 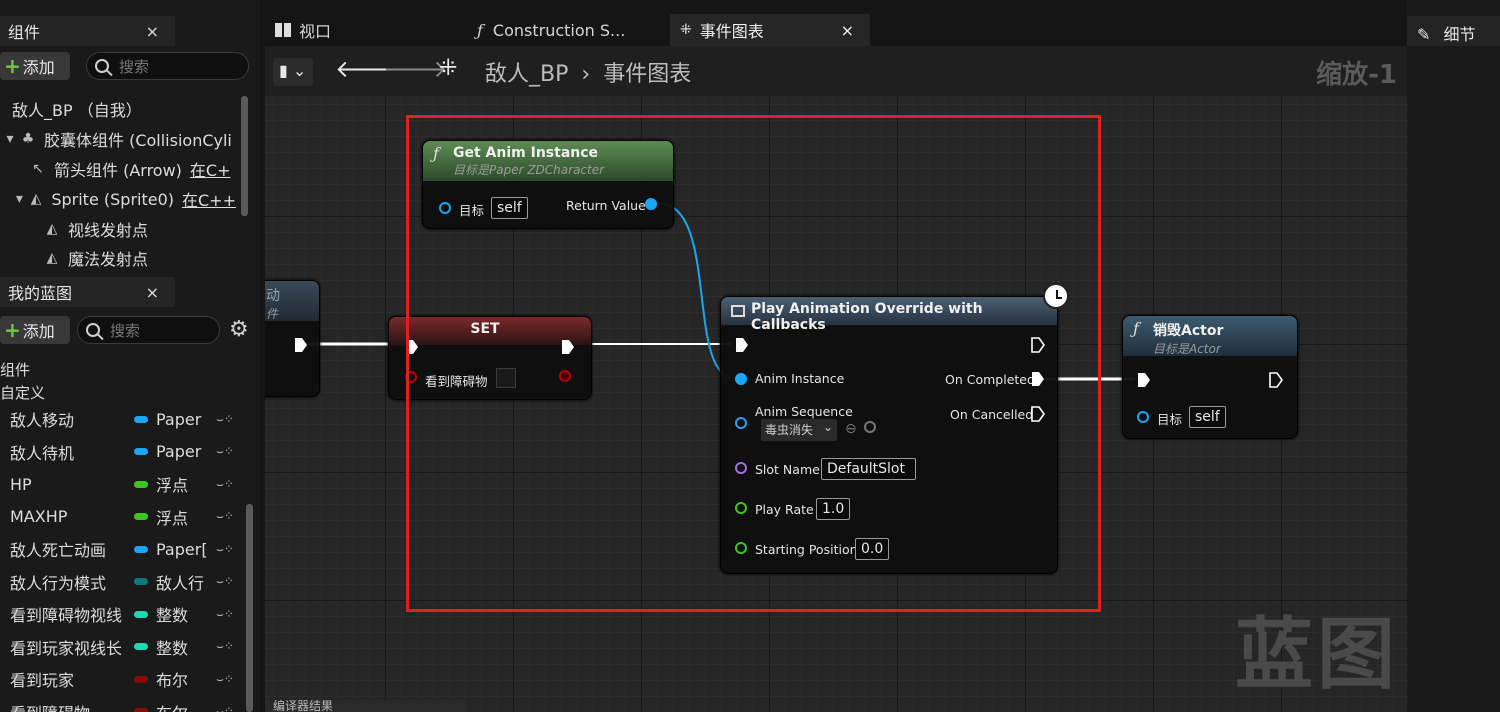 I want to click on variable-type: 敌人行, so click(x=182, y=582).